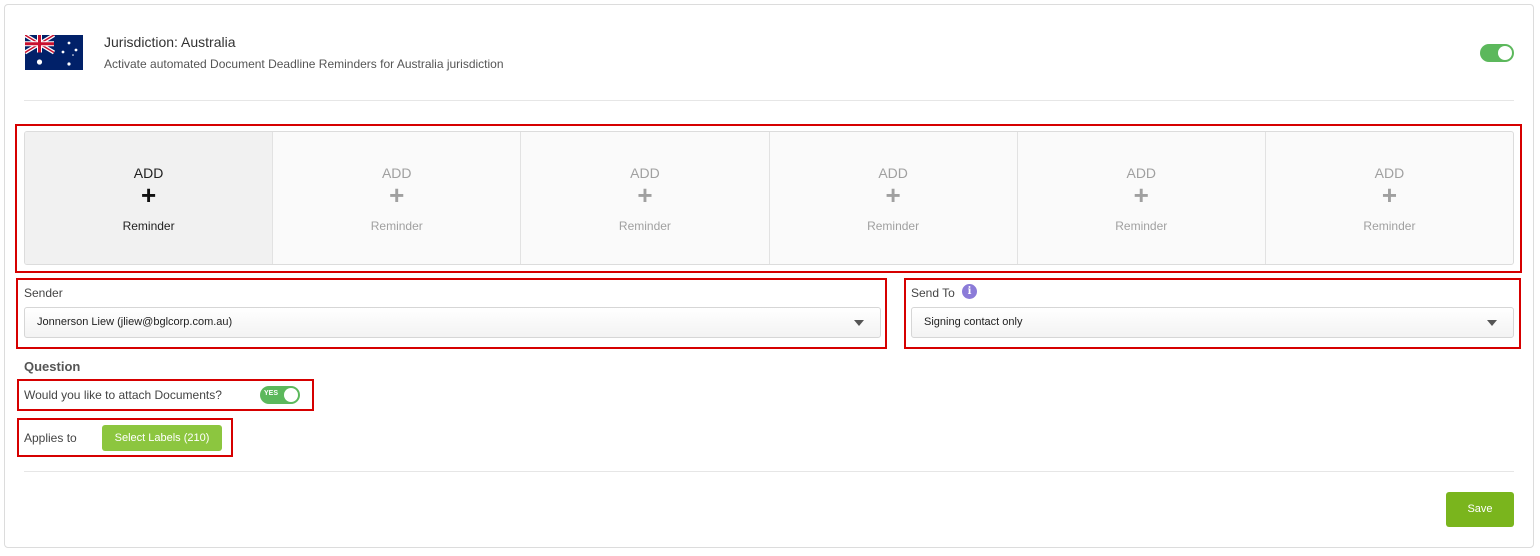 The image size is (1540, 556). Describe the element at coordinates (162, 438) in the screenshot. I see `select-labels-button: Select Labels (210)` at that location.